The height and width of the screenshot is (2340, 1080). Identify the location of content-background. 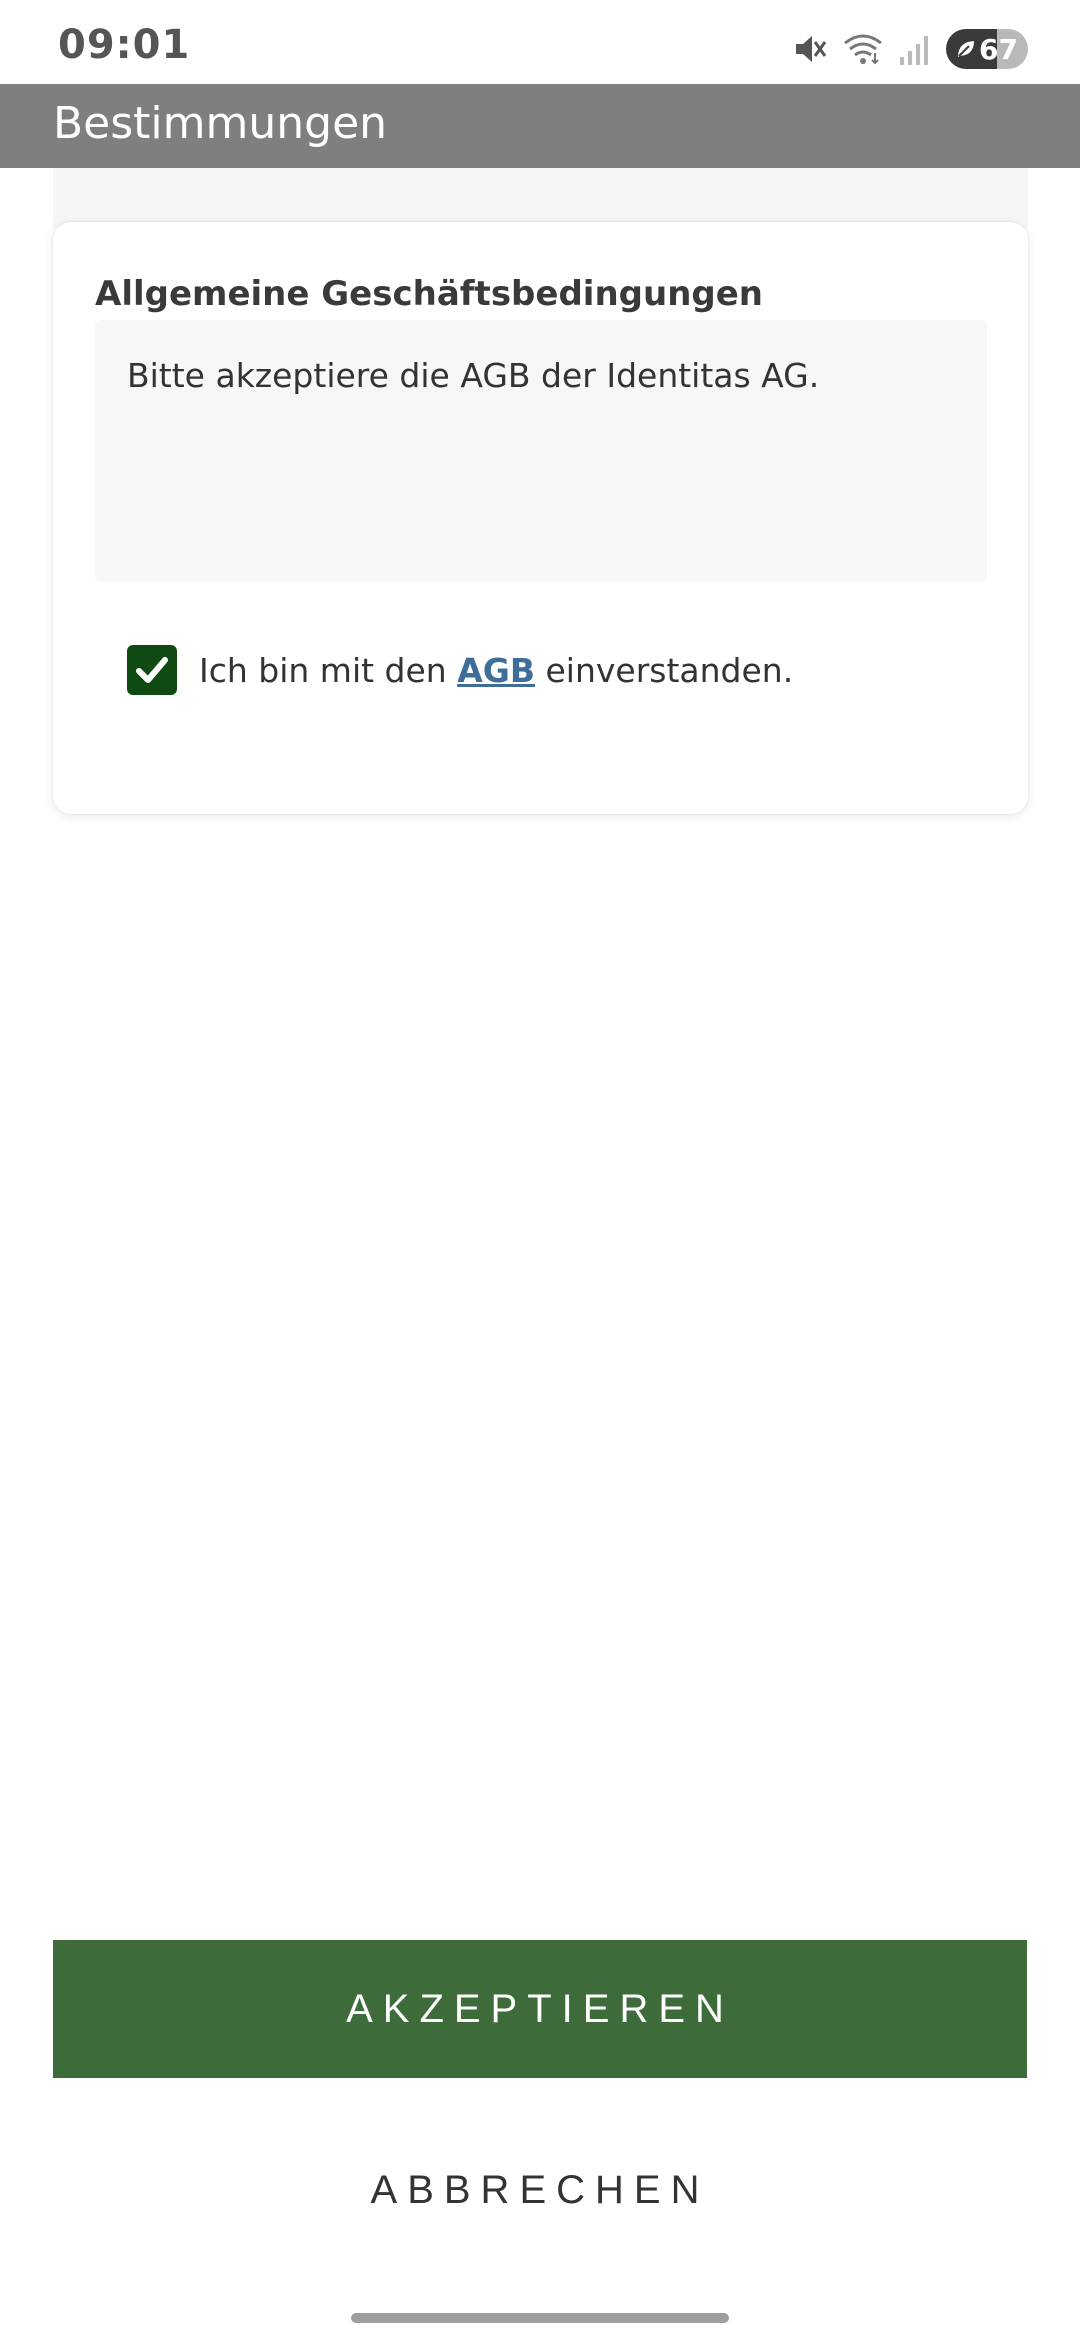
(540, 198).